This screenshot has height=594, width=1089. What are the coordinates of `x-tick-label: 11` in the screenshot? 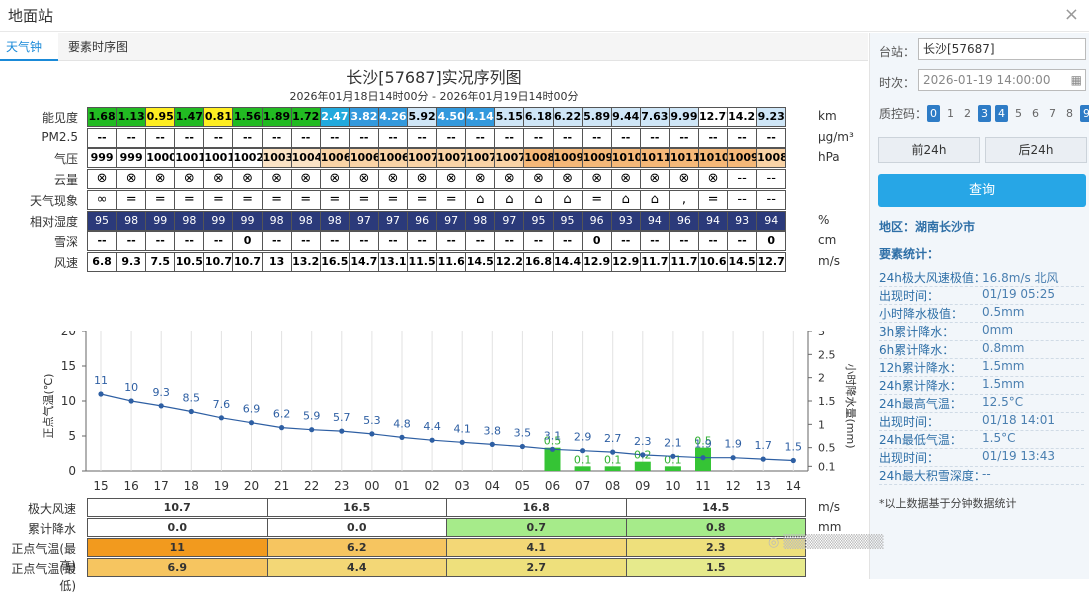 It's located at (702, 486).